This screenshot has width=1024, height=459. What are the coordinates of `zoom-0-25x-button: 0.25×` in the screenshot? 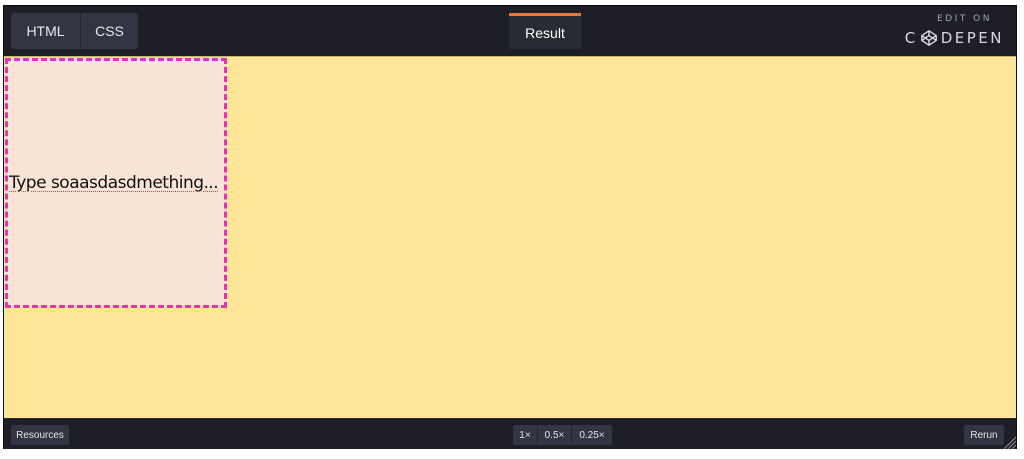 It's located at (592, 435).